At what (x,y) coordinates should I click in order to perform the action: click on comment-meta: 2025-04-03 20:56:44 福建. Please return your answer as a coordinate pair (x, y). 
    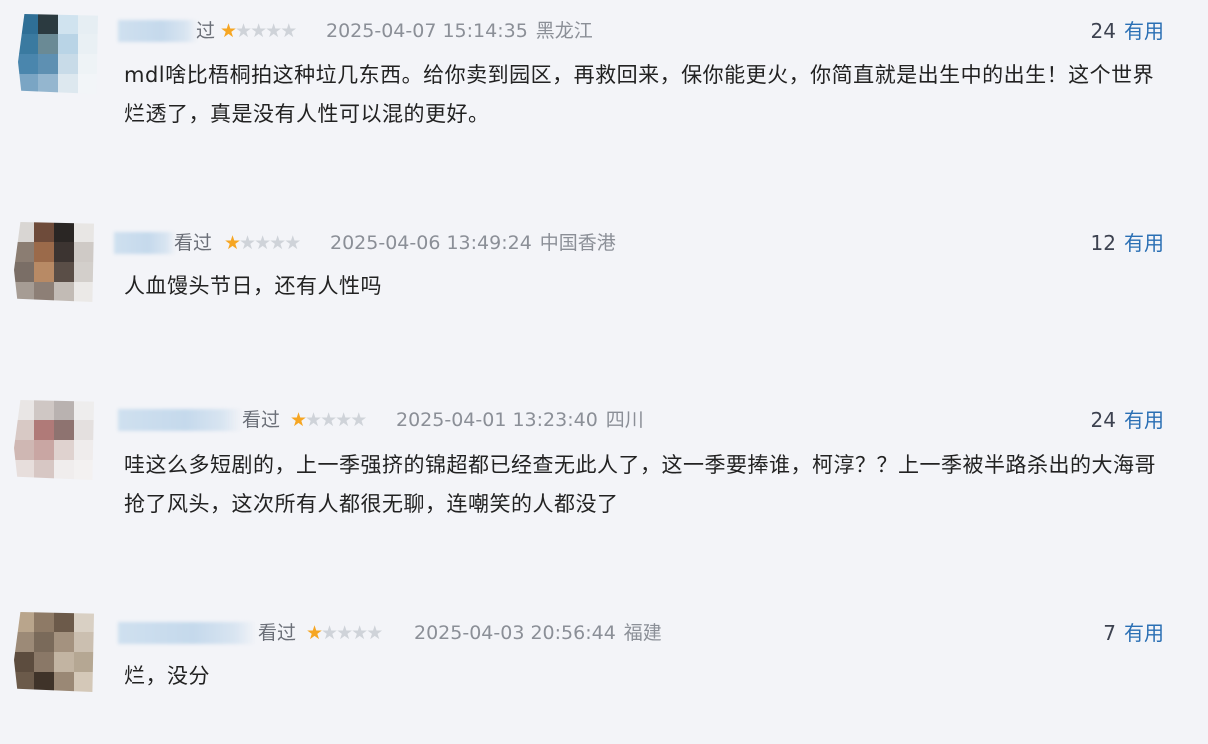
    Looking at the image, I should click on (538, 633).